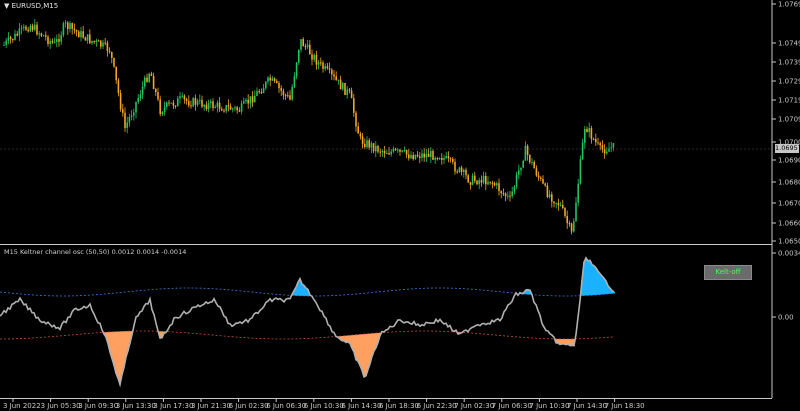  I want to click on time-tick-label: 6 Jun 06:30, so click(286, 406).